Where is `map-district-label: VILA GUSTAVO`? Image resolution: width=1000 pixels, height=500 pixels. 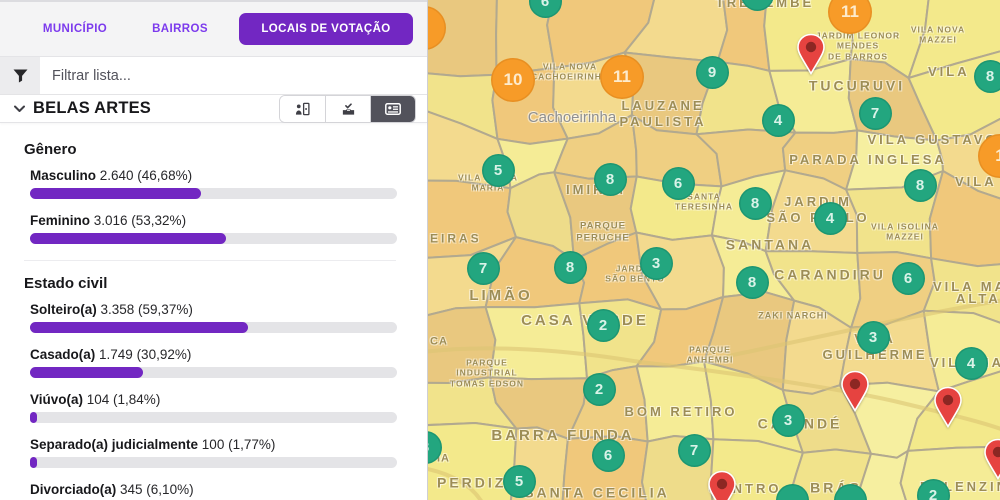 map-district-label: VILA GUSTAVO is located at coordinates (933, 140).